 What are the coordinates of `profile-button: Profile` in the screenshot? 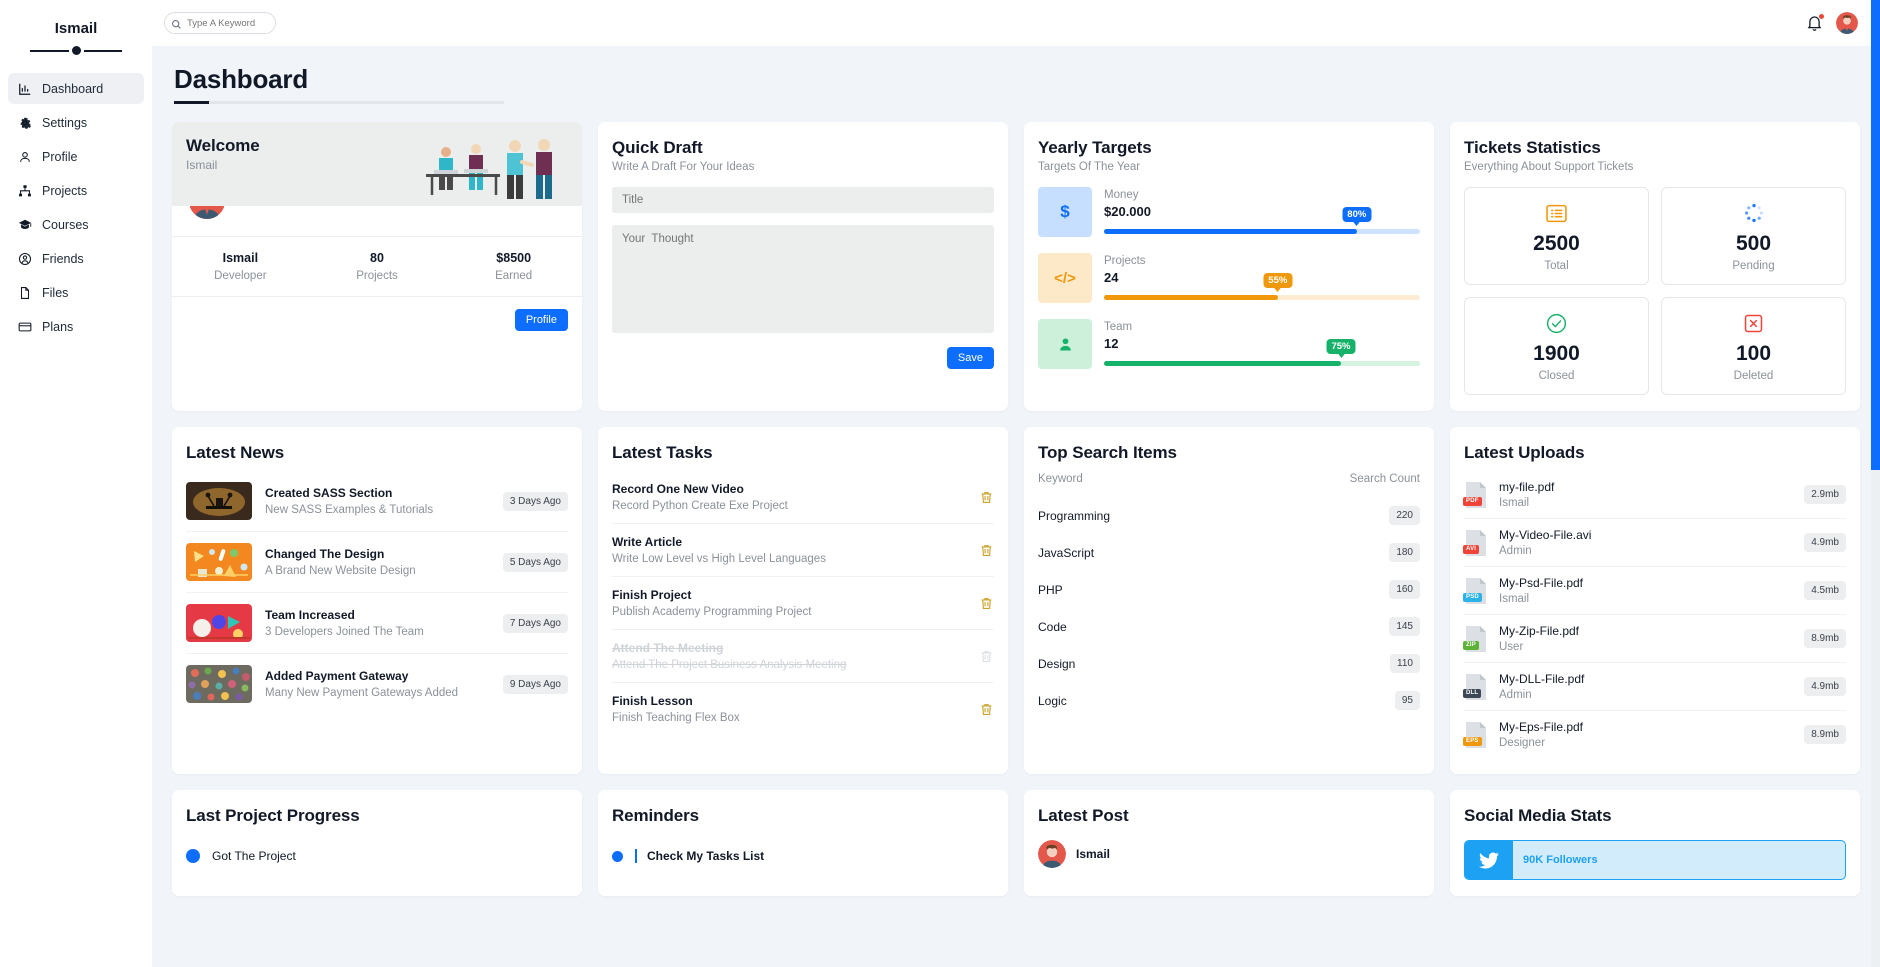 It's located at (541, 320).